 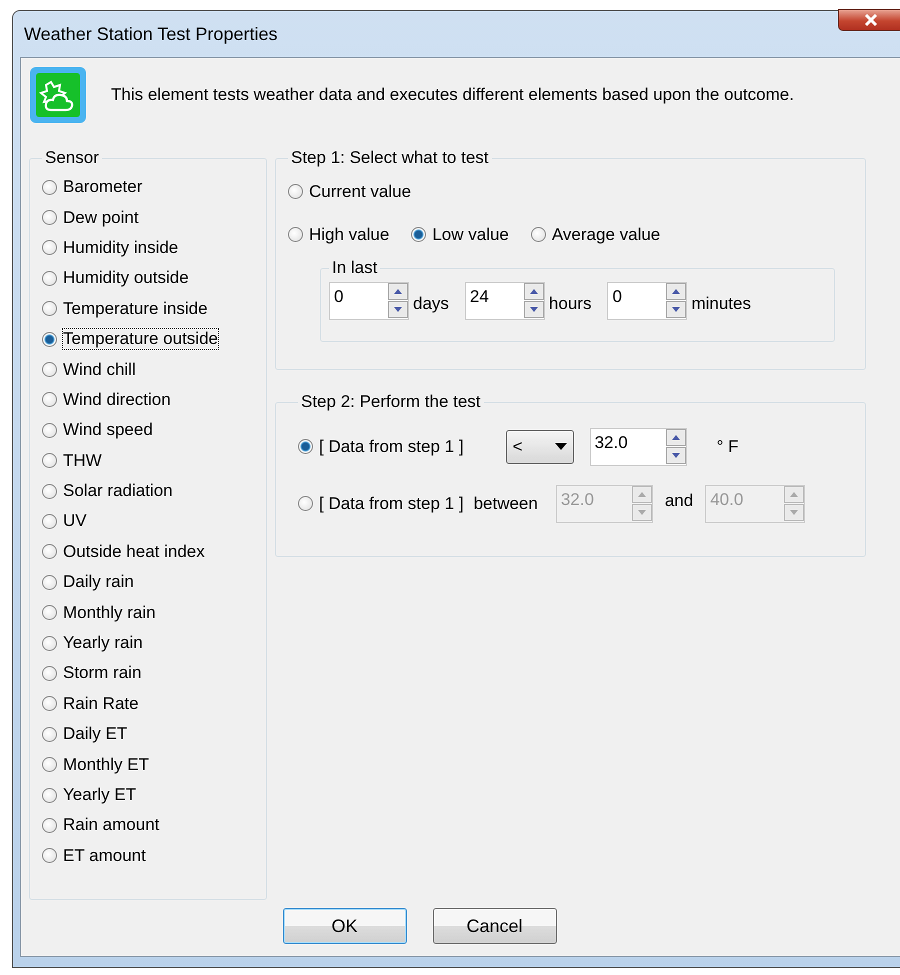 What do you see at coordinates (99, 795) in the screenshot?
I see `radio-label: Yearly ET` at bounding box center [99, 795].